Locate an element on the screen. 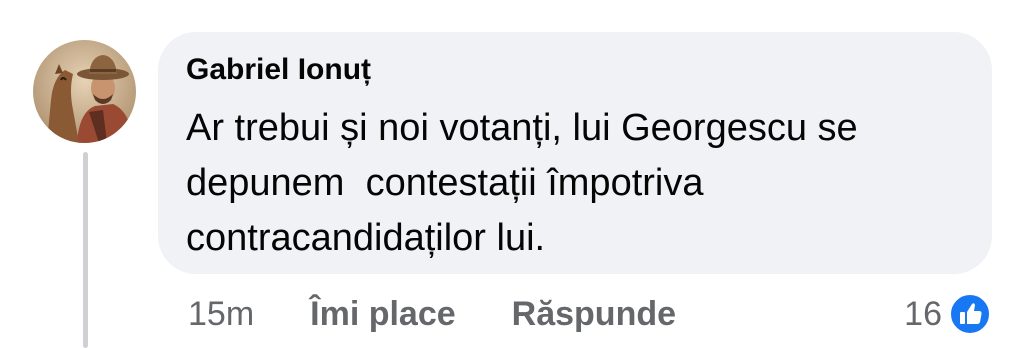 This screenshot has height=348, width=1024. reply-button: Răspunde is located at coordinates (594, 314).